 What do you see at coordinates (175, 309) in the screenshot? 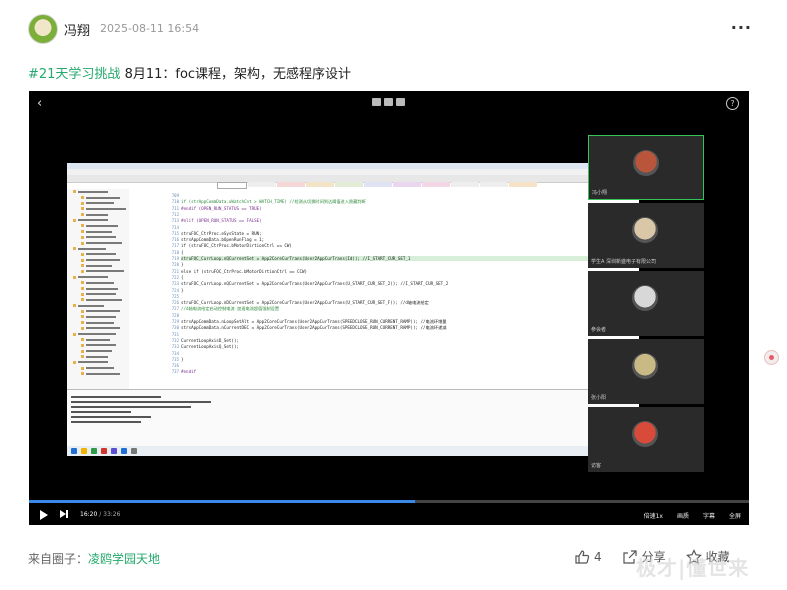
I see `line-number: 727` at bounding box center [175, 309].